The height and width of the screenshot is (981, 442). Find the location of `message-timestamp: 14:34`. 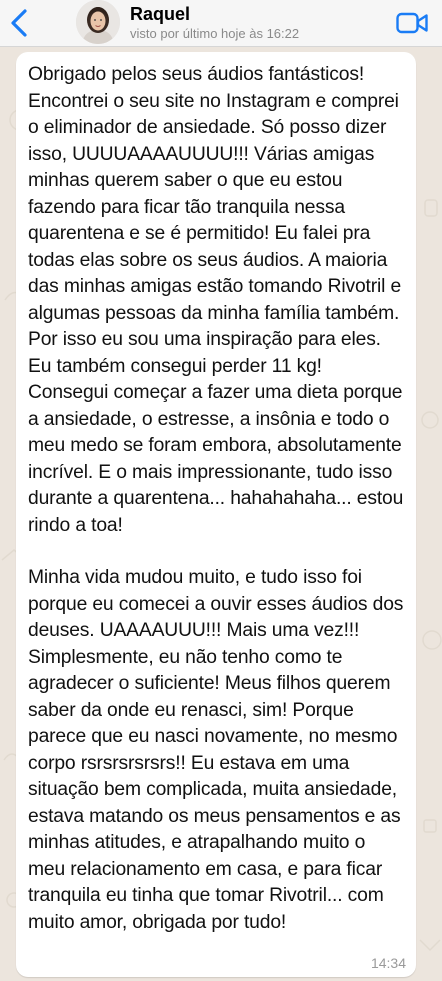

message-timestamp: 14:34 is located at coordinates (388, 963).